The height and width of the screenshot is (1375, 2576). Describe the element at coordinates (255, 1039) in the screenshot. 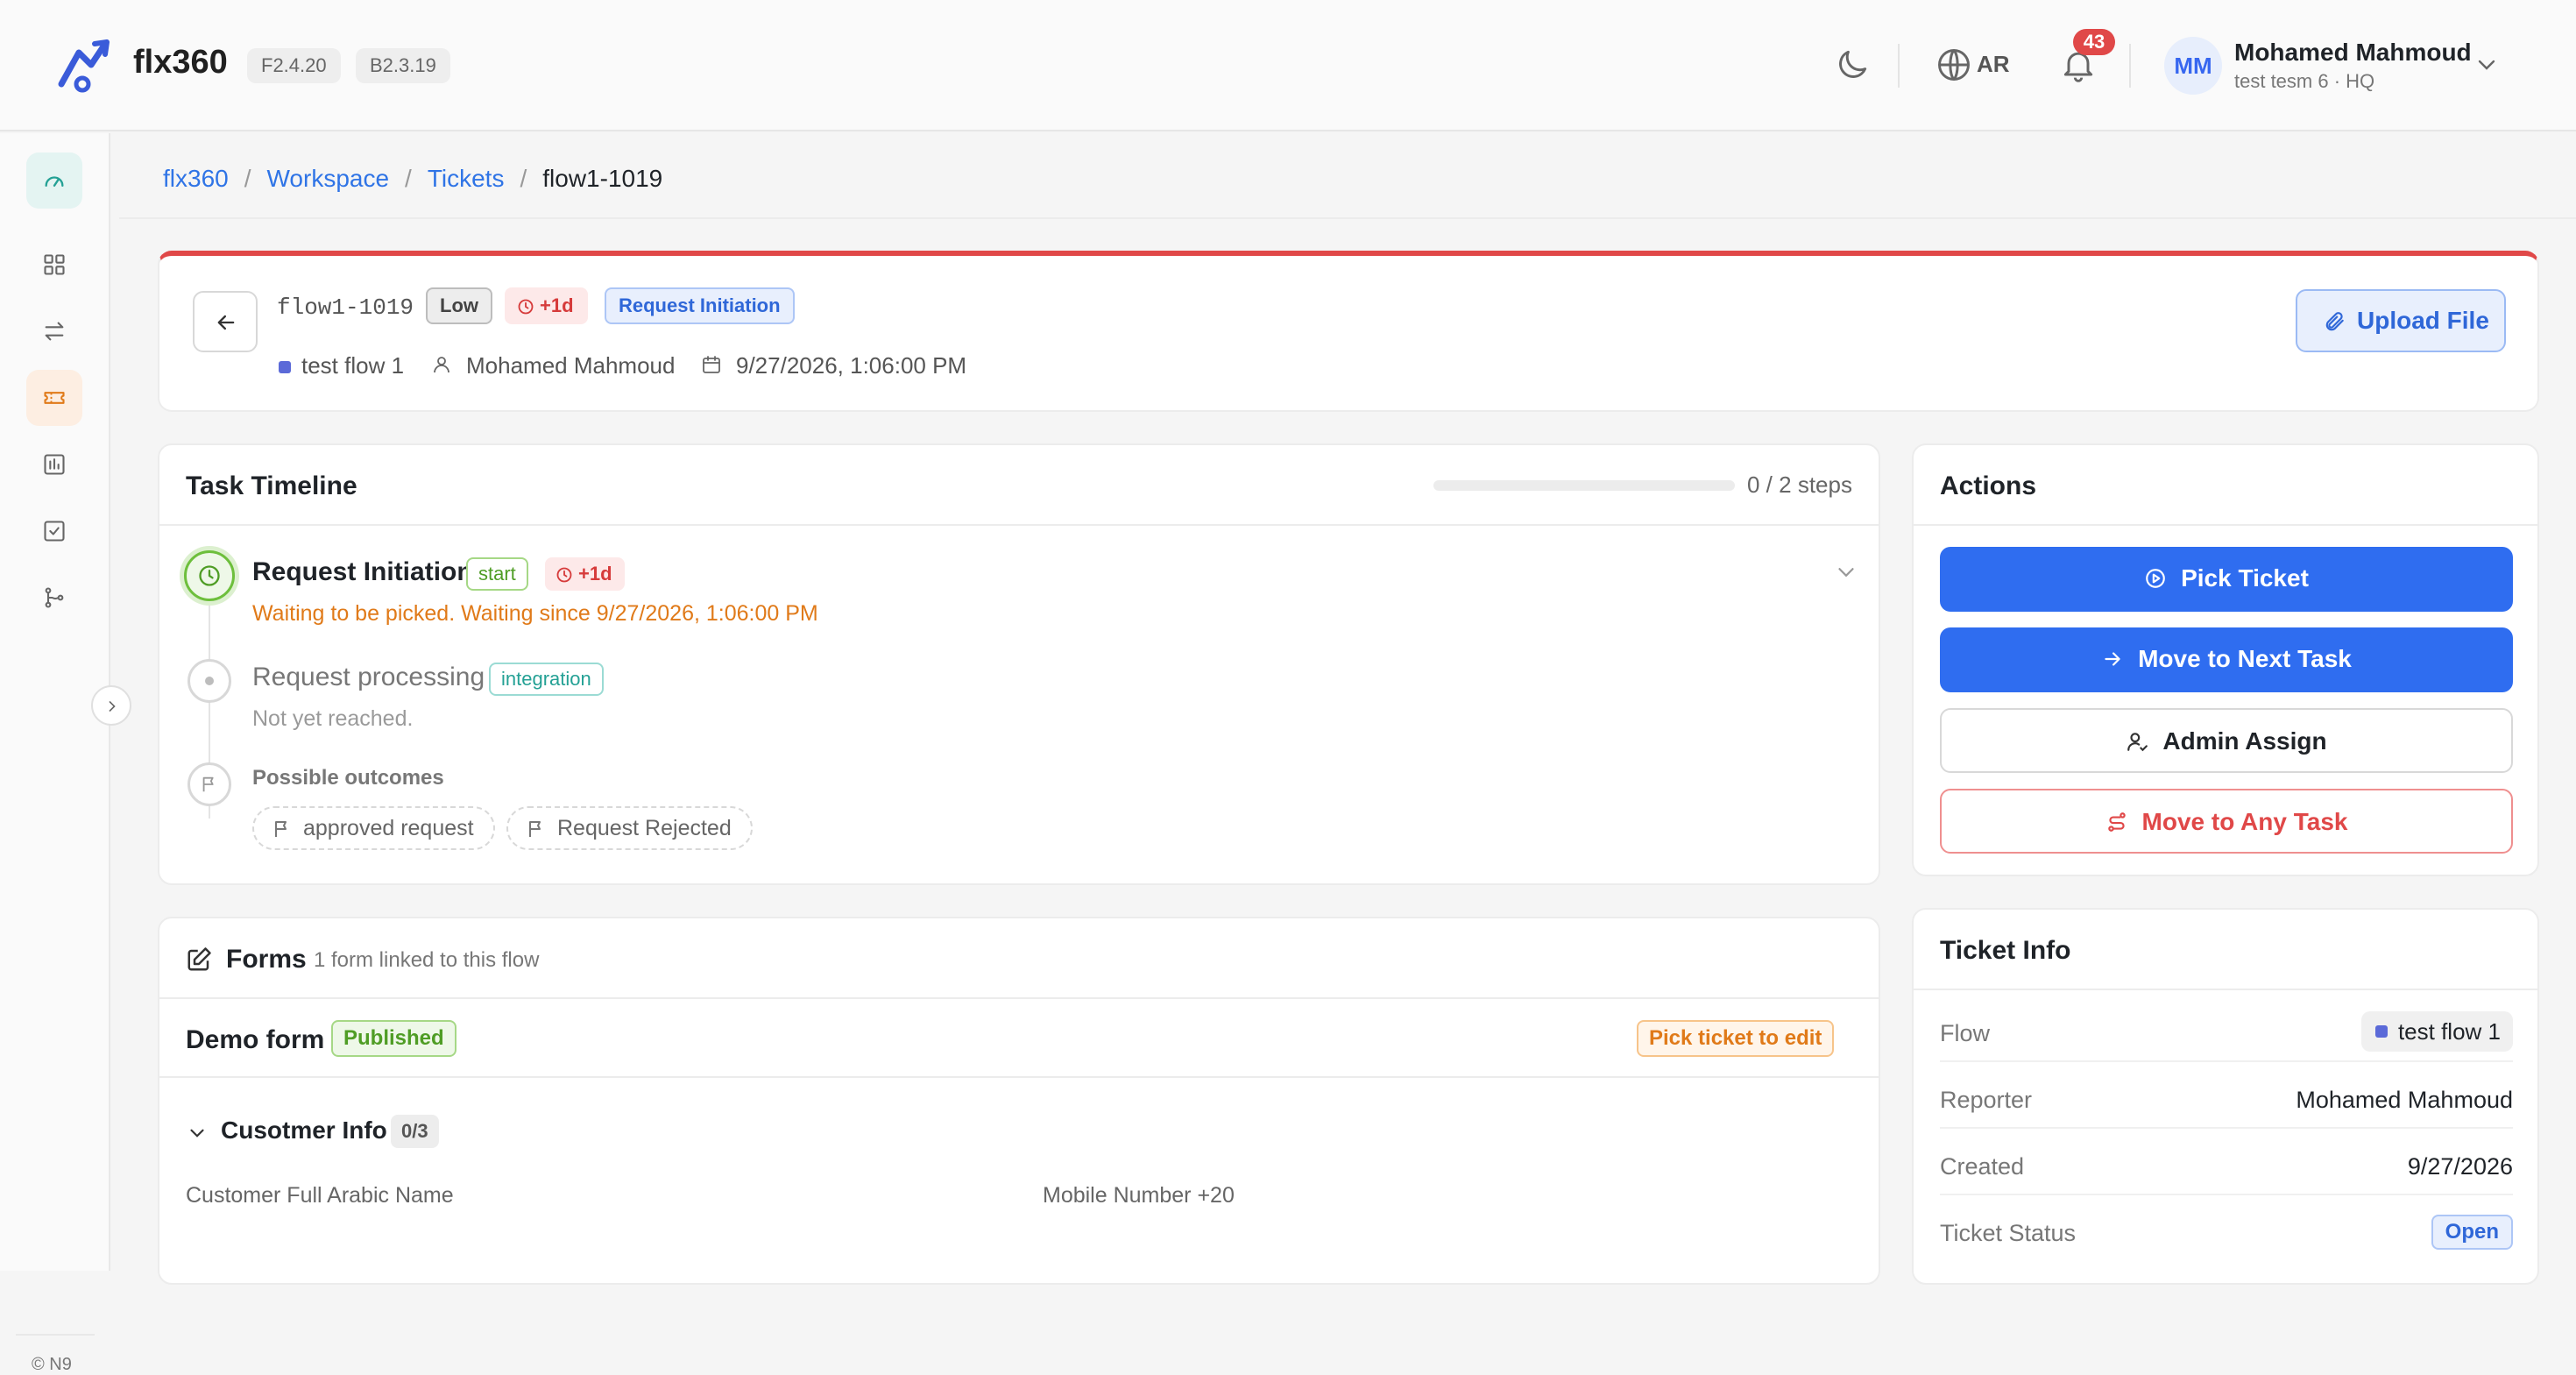

I see `form-name: Demo form` at that location.